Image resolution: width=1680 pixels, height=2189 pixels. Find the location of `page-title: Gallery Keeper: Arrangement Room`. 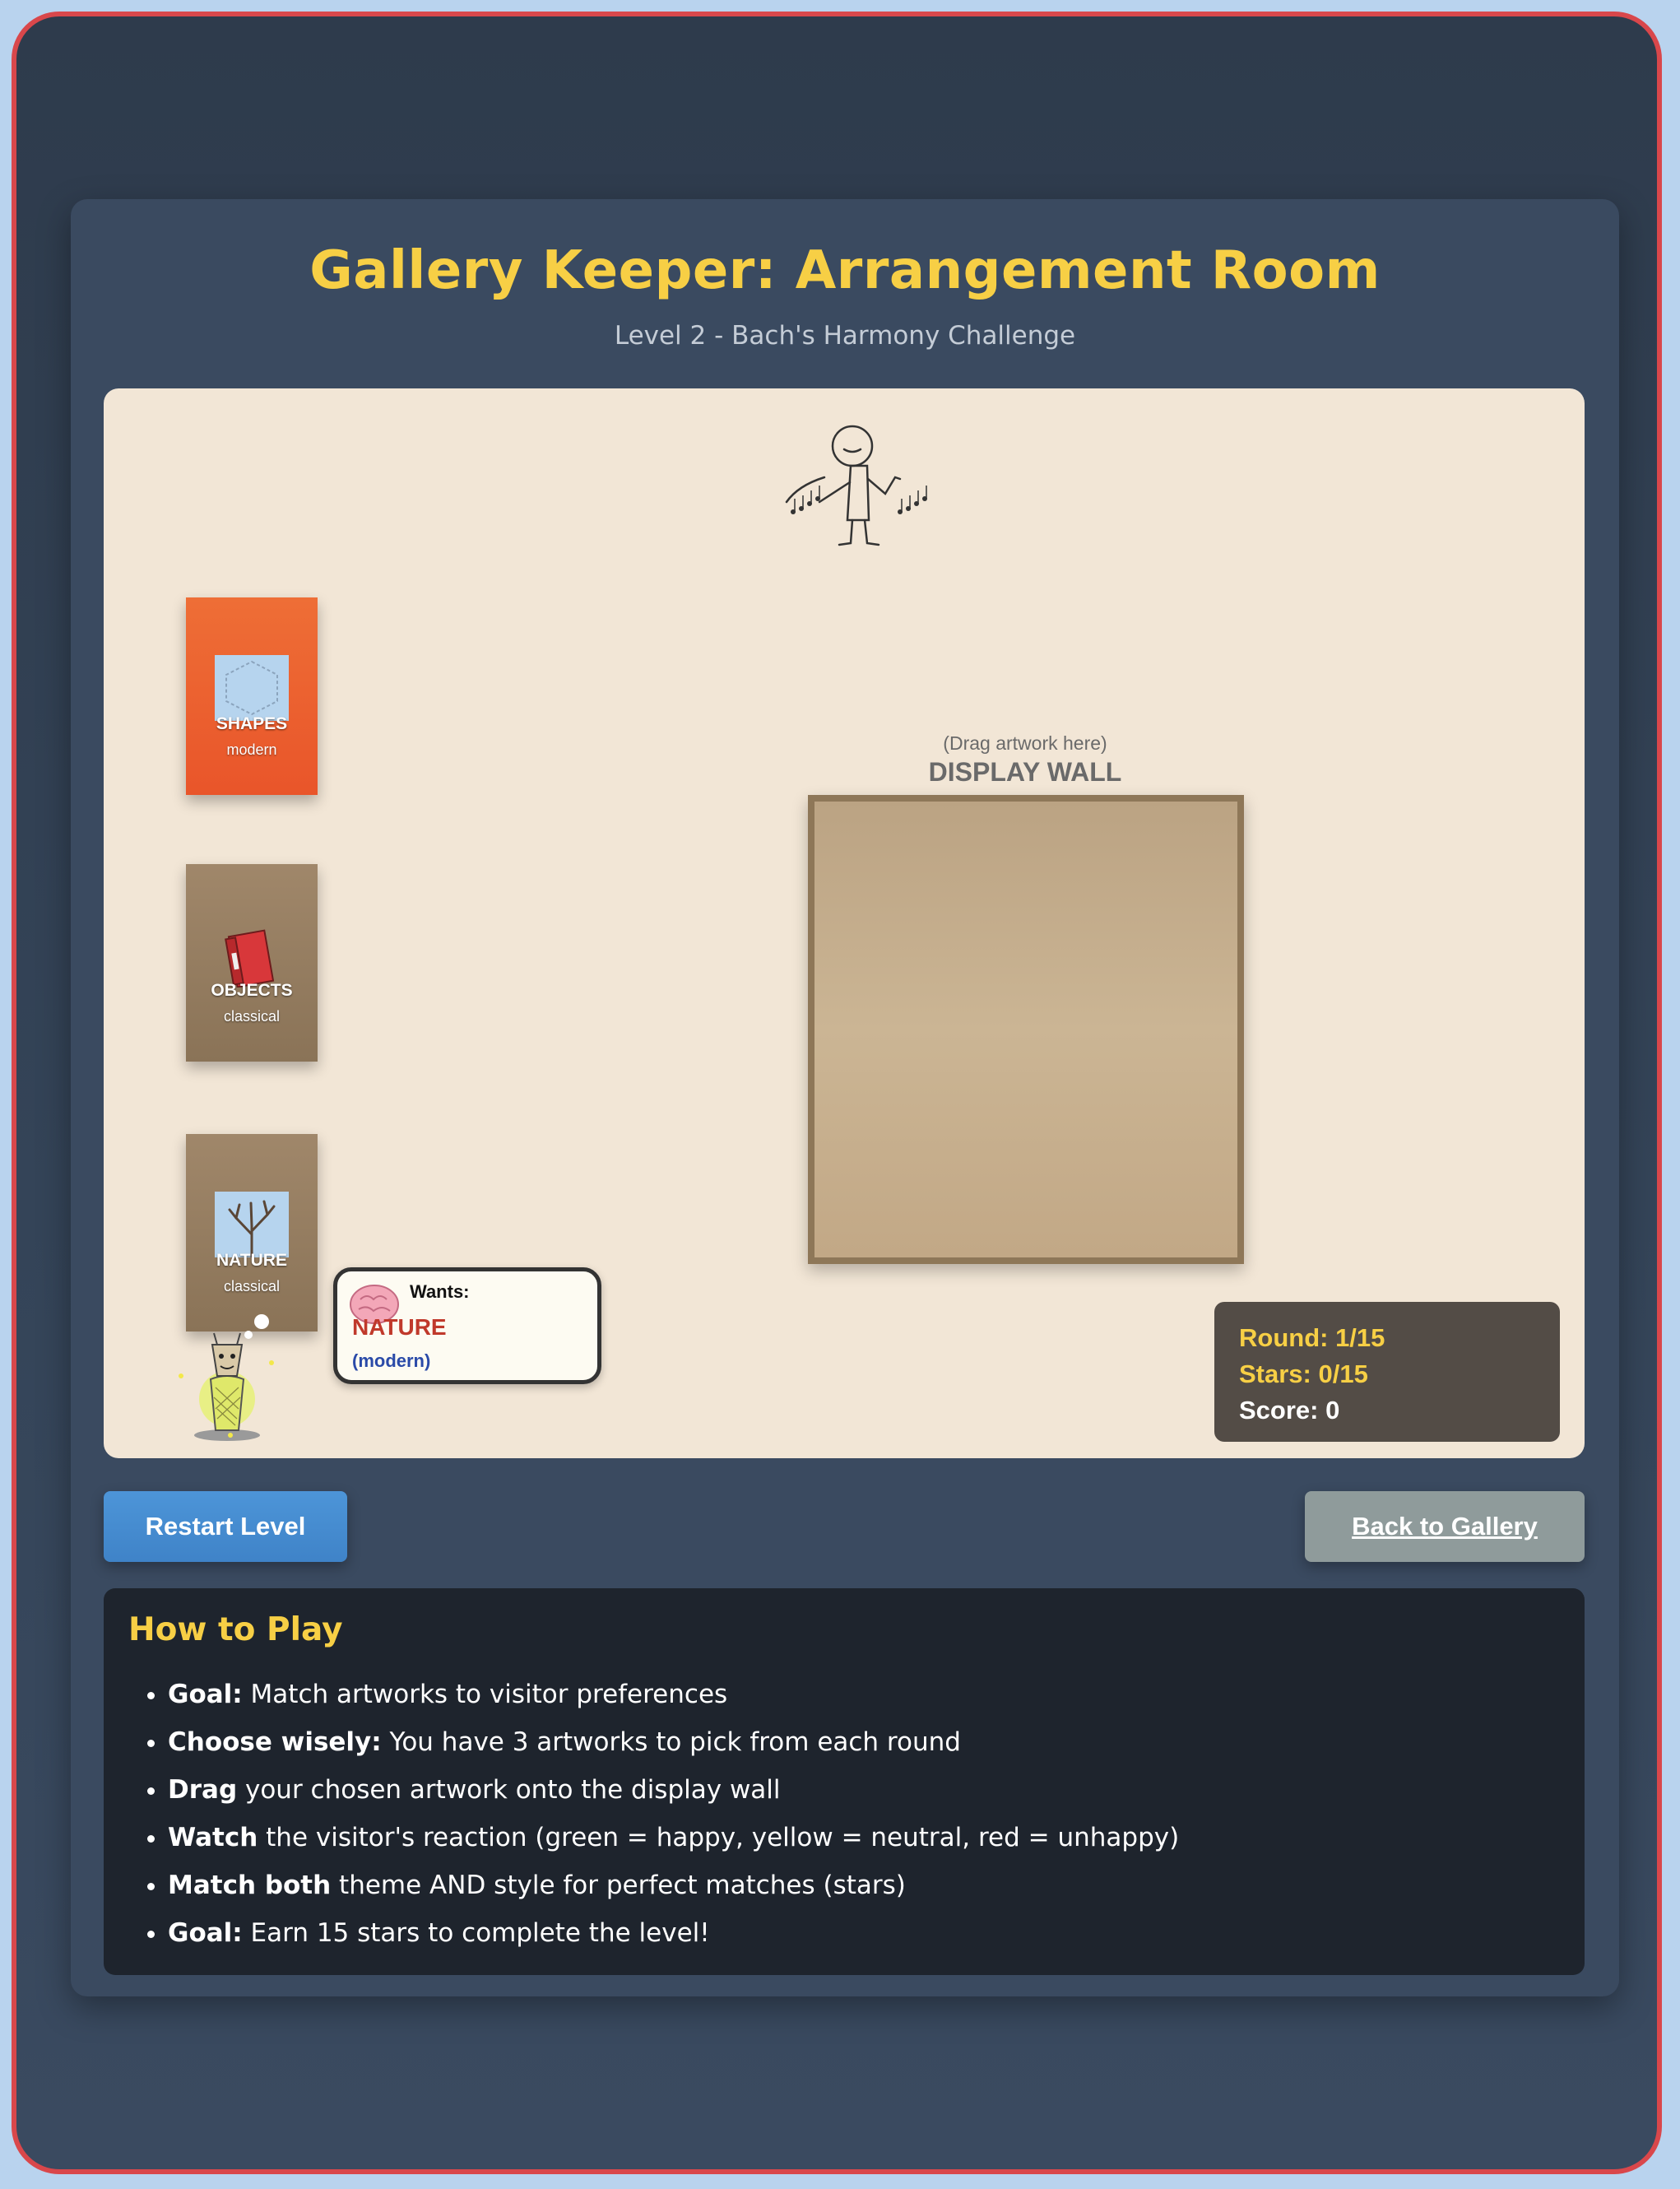

page-title: Gallery Keeper: Arrangement Room is located at coordinates (845, 270).